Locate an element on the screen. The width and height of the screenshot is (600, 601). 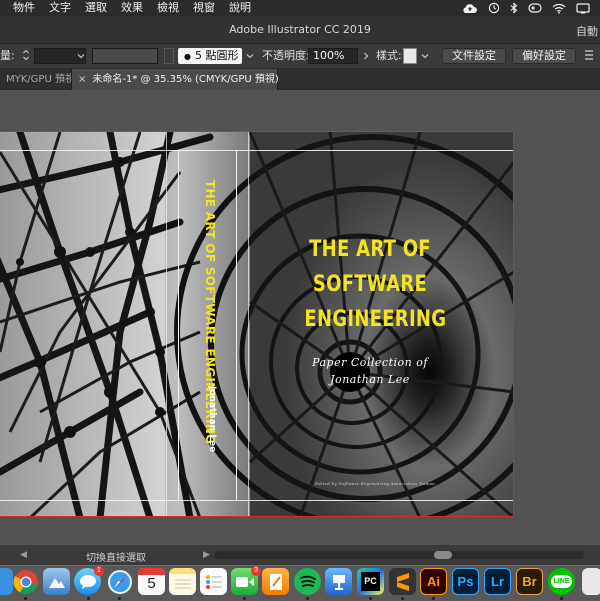
control-bar: 量: ● 5 點圓形 不透明度: 100% 樣式: 文件設定 偏好設定 is located at coordinates (300, 56).